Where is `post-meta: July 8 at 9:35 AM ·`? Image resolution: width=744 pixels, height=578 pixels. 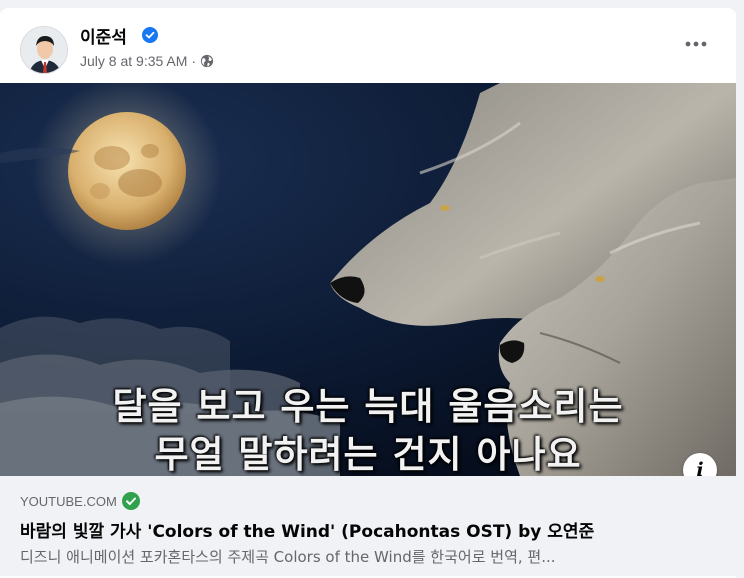 post-meta: July 8 at 9:35 AM · is located at coordinates (147, 61).